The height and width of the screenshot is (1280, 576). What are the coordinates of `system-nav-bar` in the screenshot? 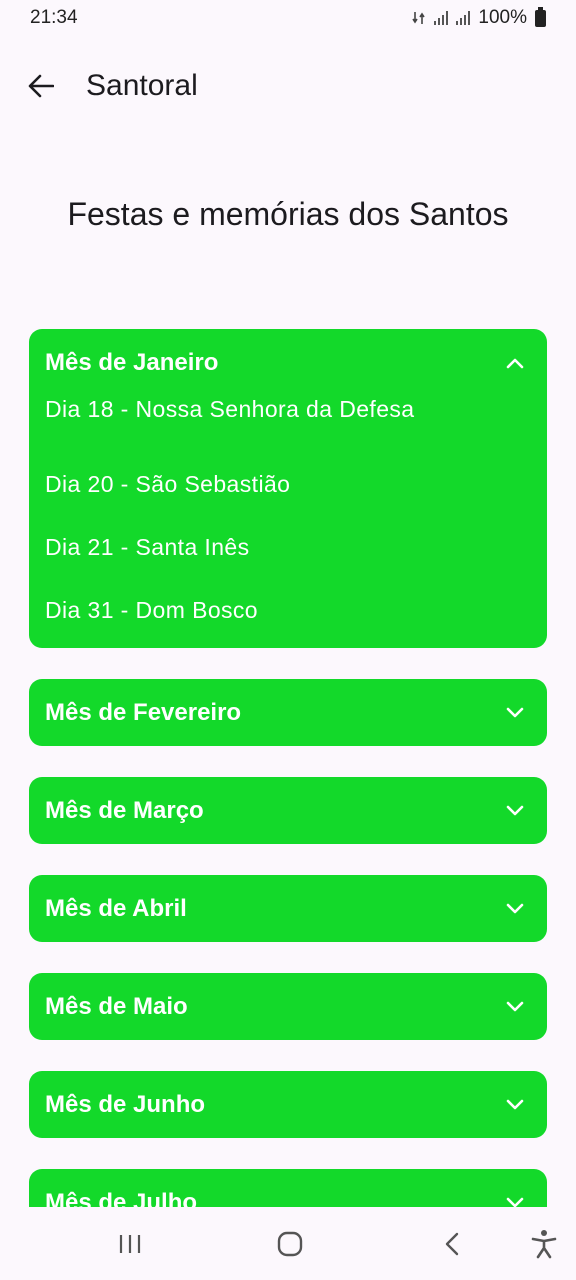 It's located at (288, 1243).